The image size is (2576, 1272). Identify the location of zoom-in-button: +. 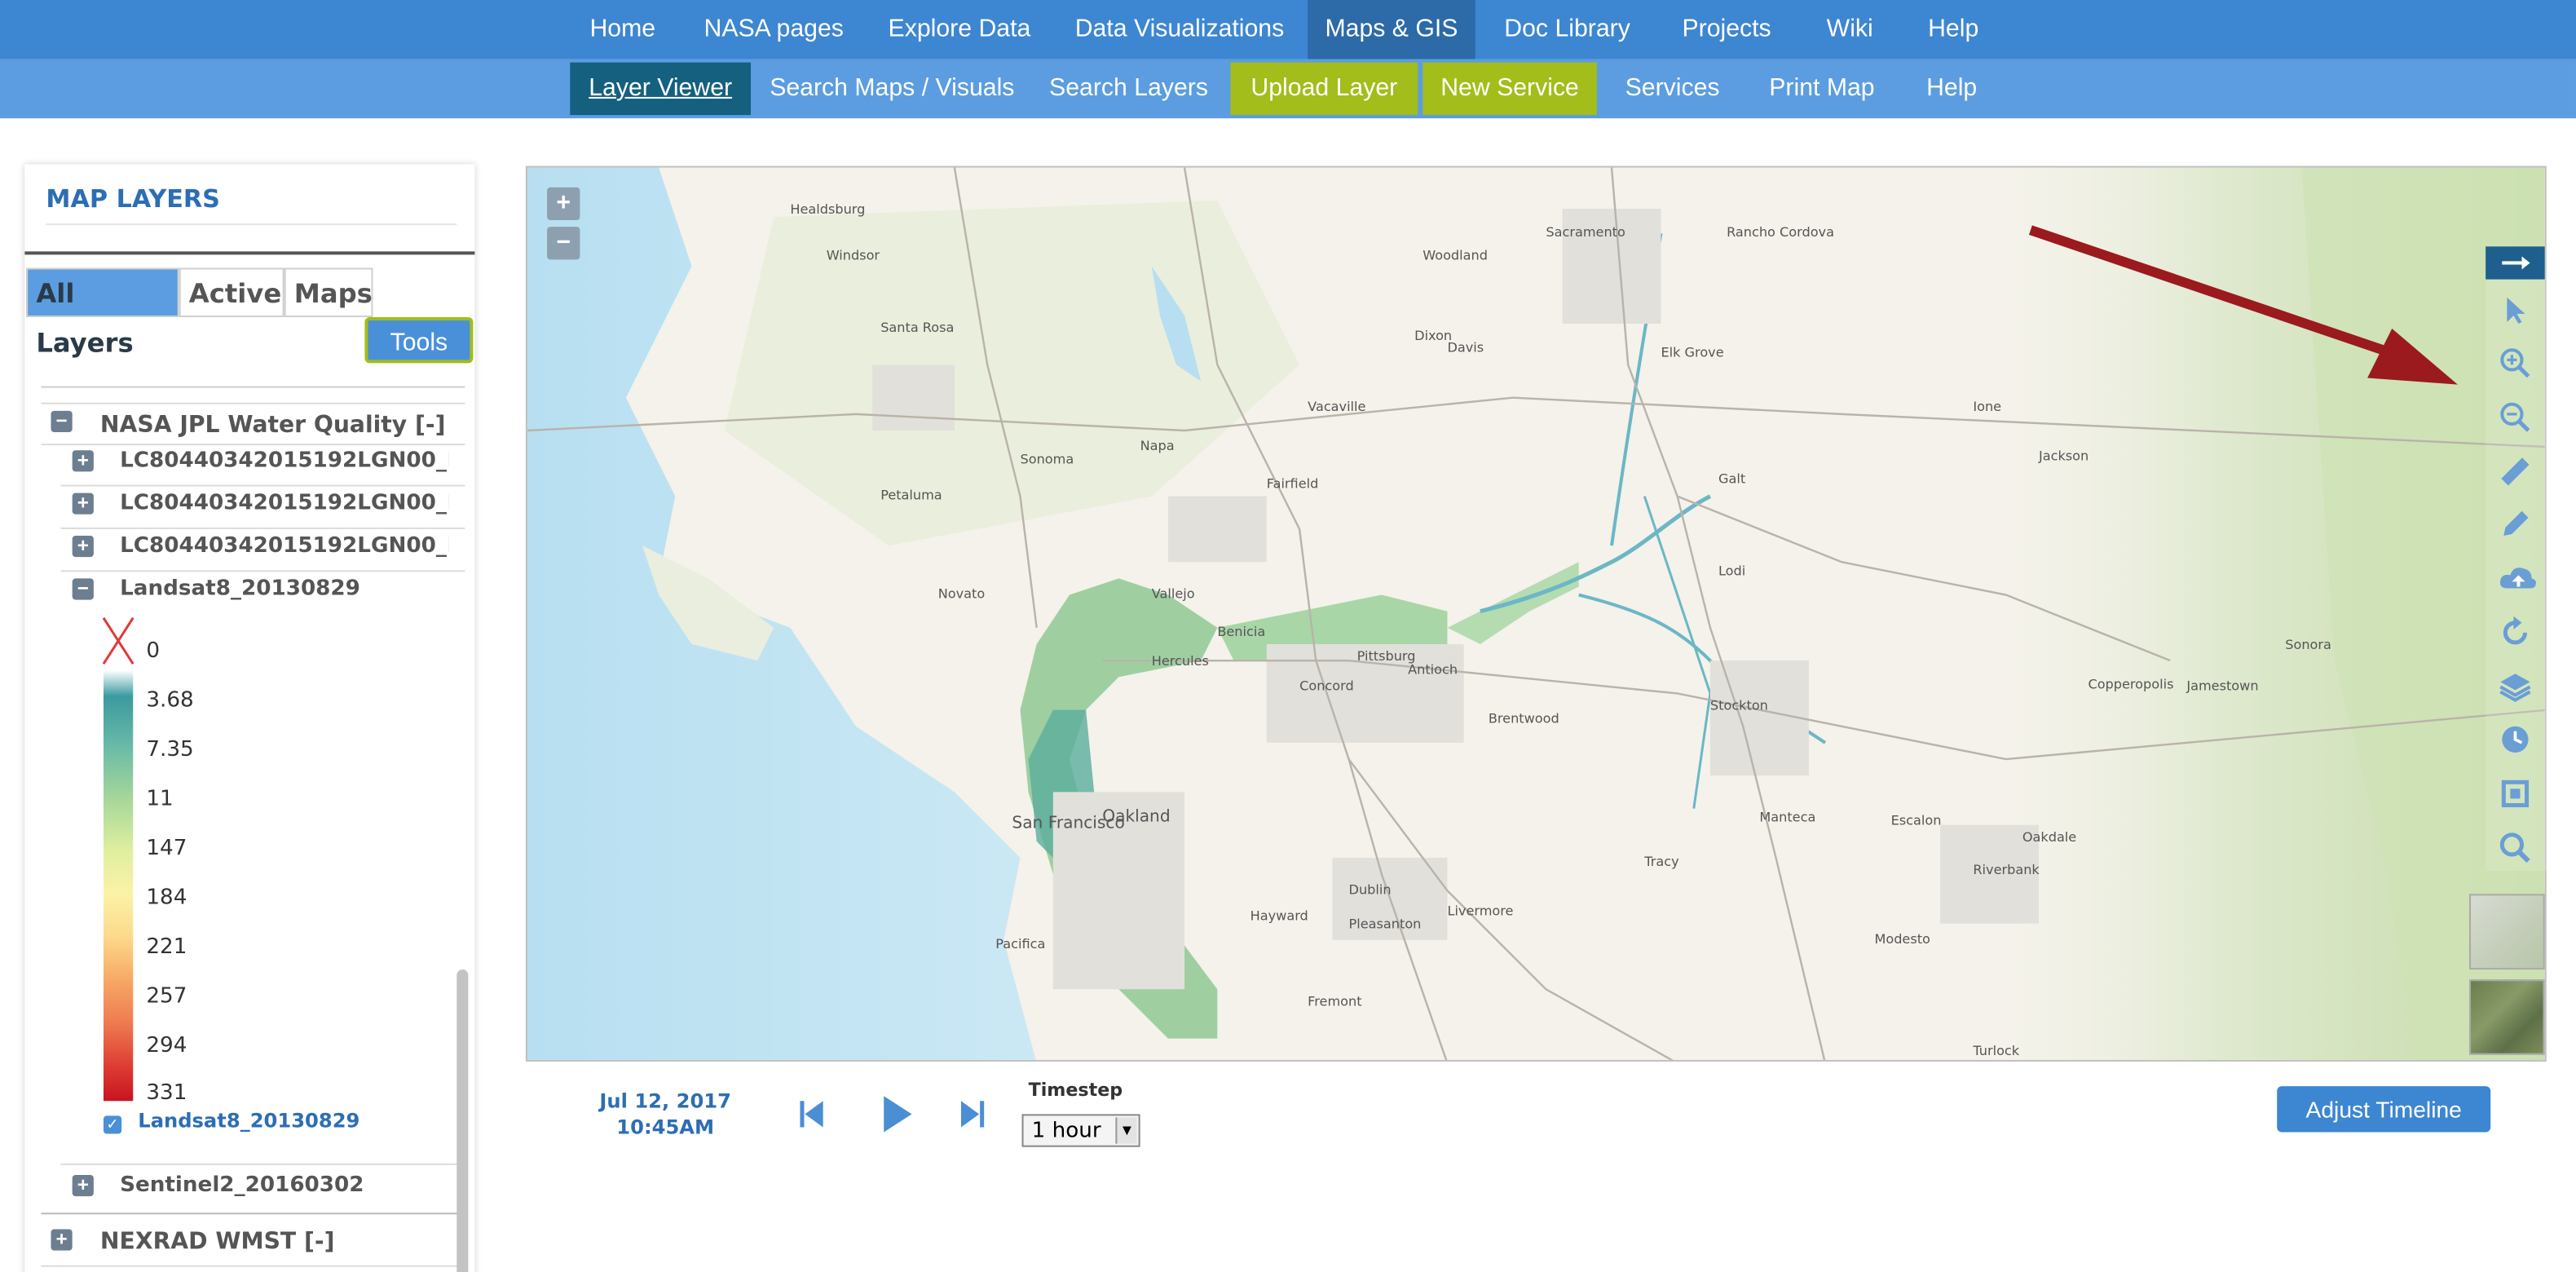
(563, 204).